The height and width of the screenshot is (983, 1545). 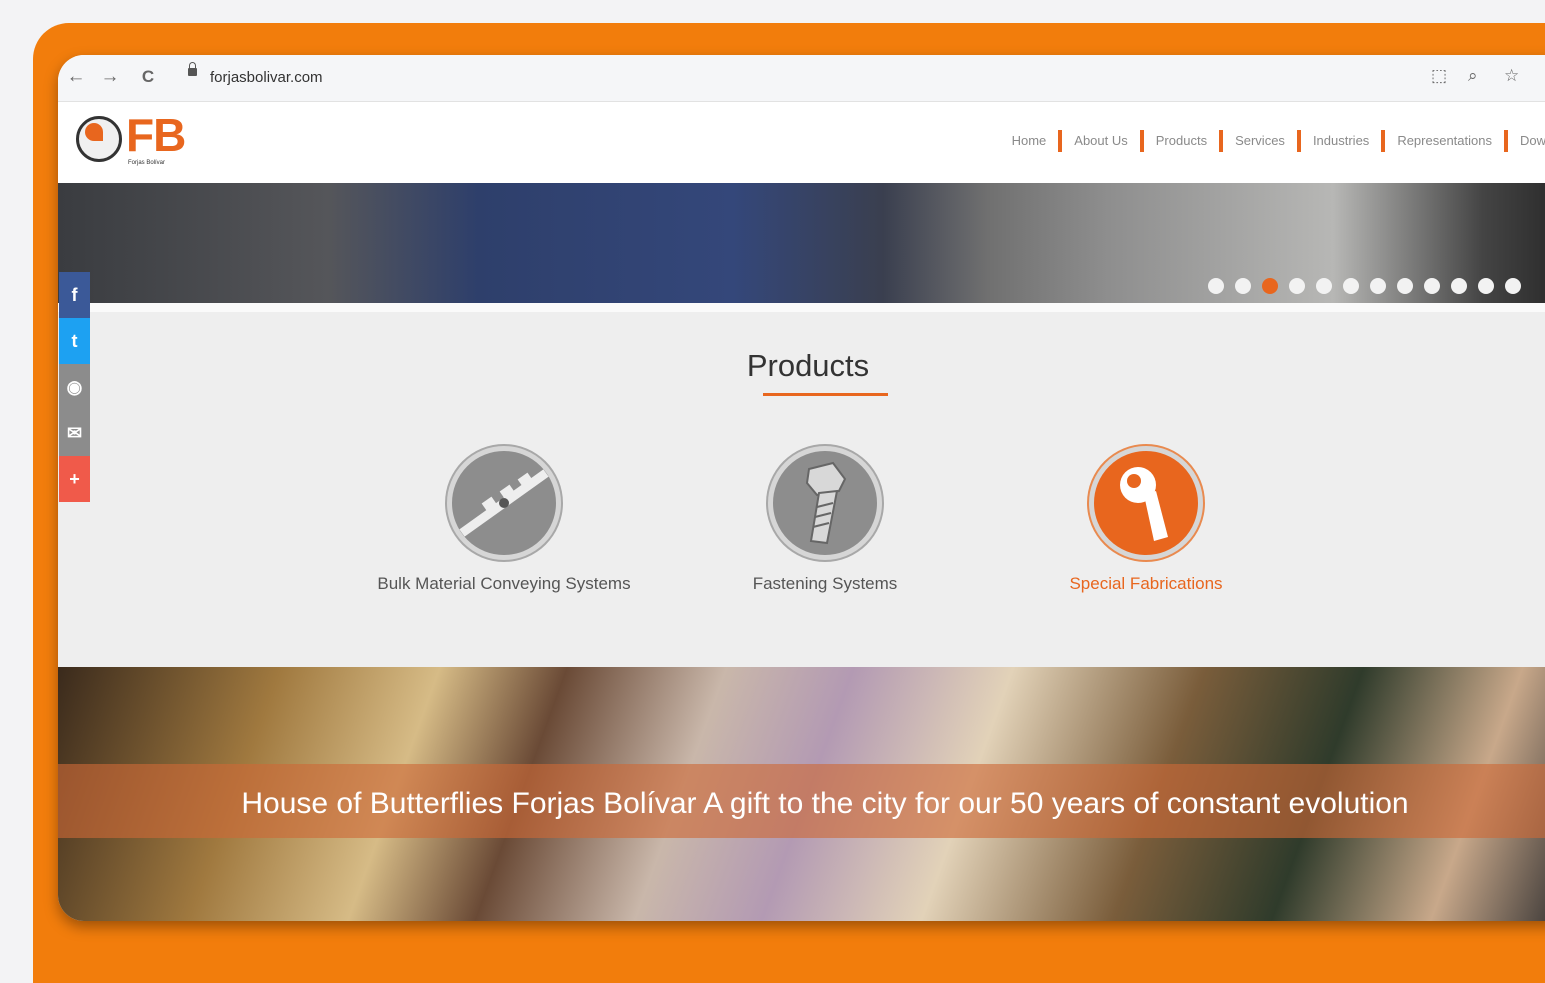 I want to click on products-title: Products, so click(x=808, y=365).